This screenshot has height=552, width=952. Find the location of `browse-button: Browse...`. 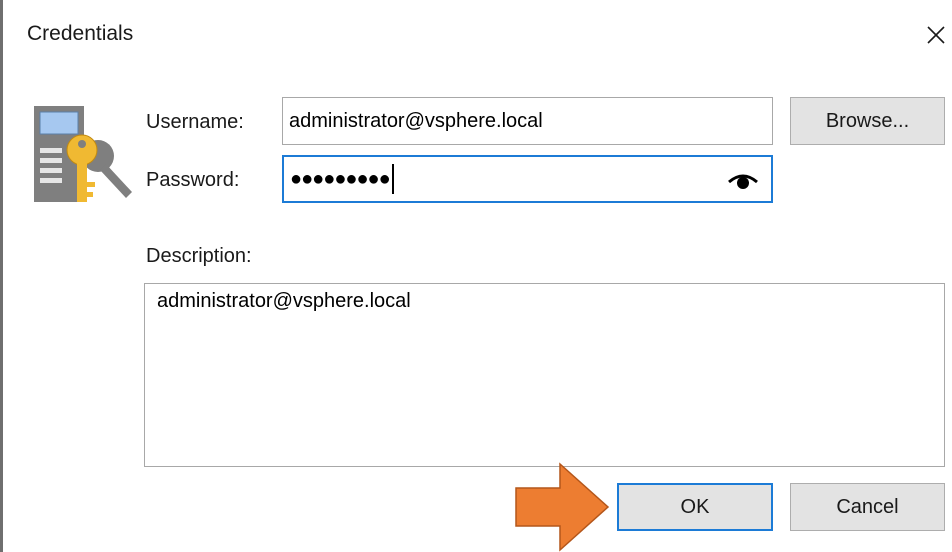

browse-button: Browse... is located at coordinates (867, 121).